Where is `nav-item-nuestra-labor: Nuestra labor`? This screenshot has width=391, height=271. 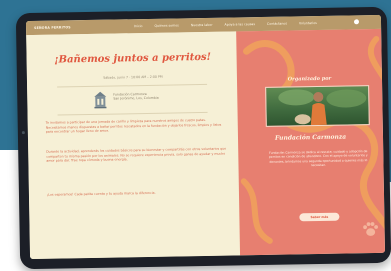
nav-item-nuestra-labor: Nuestra labor is located at coordinates (202, 25).